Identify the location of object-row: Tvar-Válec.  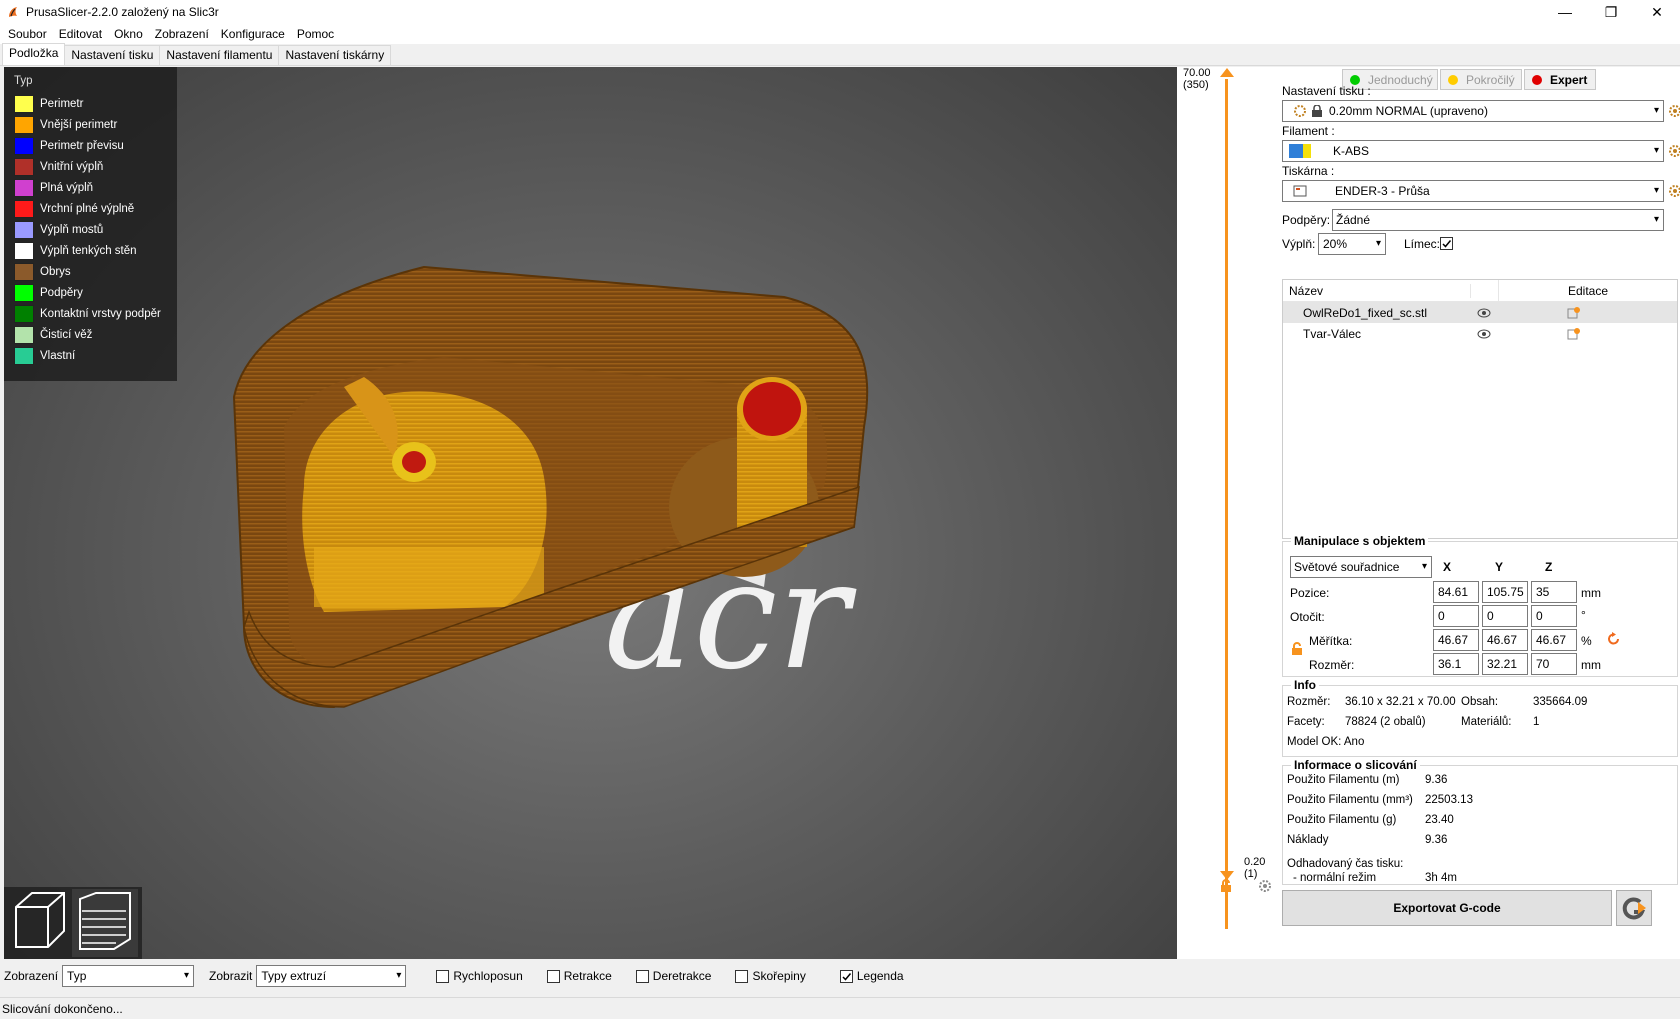
(1480, 333).